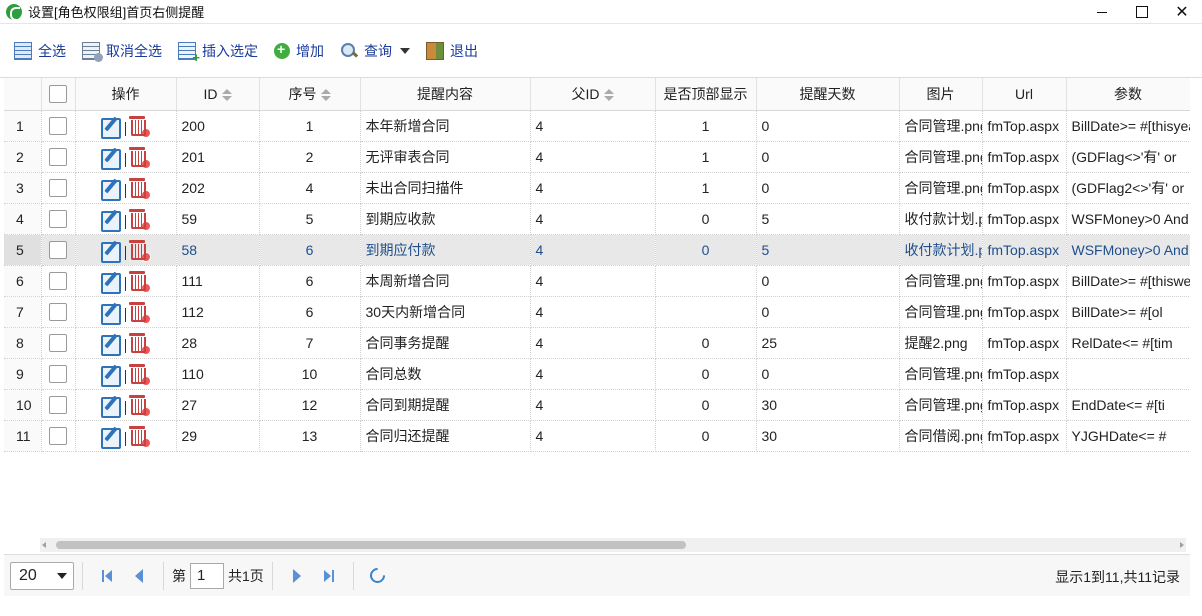  I want to click on insert-selected-button: 插入选定, so click(218, 52).